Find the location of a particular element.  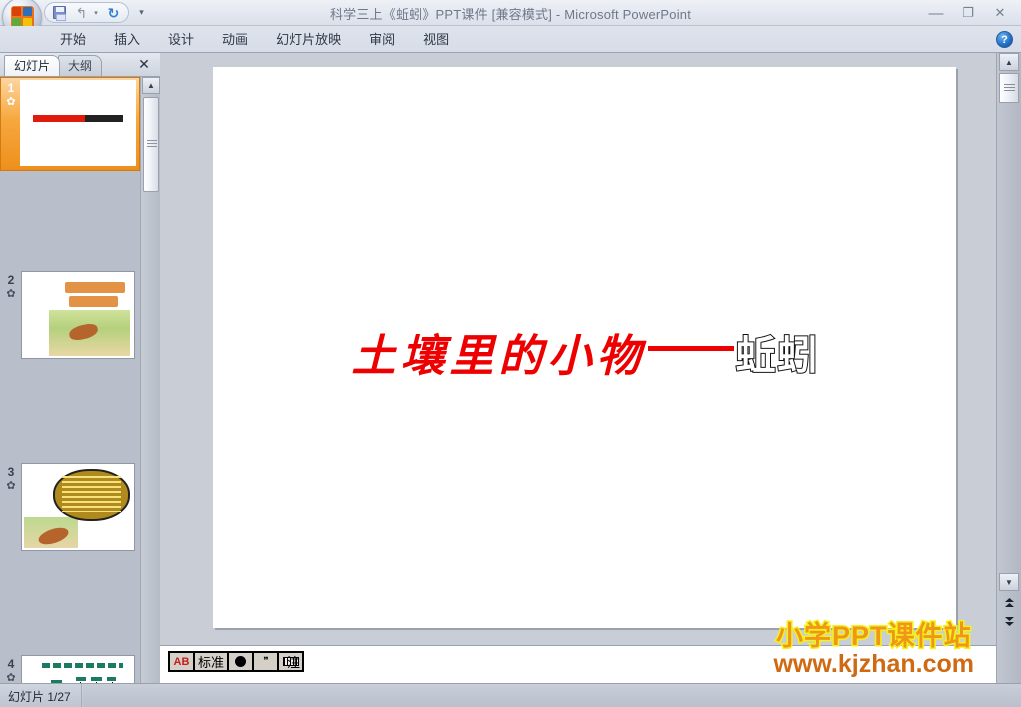

customize-qat-button: ▾ is located at coordinates (141, 12).